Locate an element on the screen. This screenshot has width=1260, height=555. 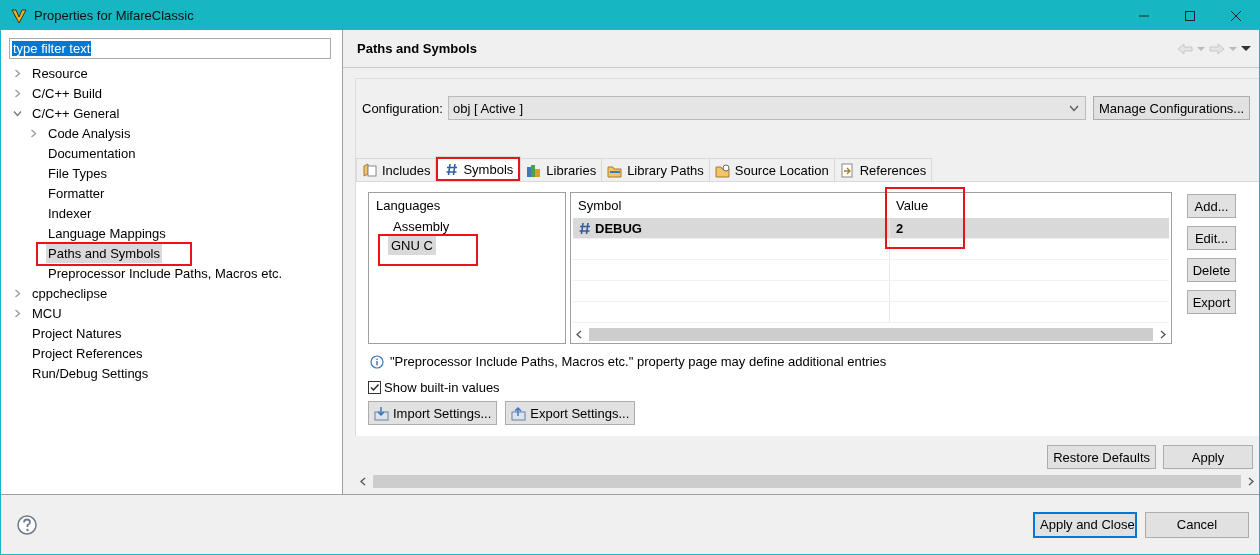
dropdown-chevron-icon is located at coordinates (1073, 108).